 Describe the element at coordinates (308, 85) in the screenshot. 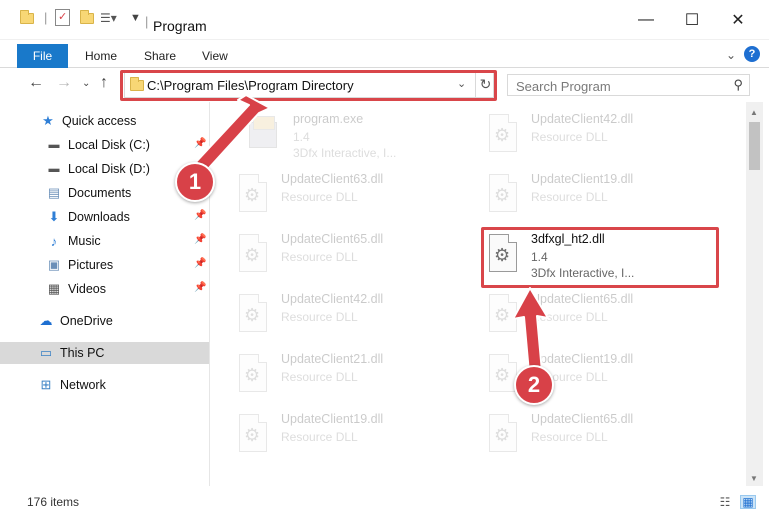

I see `address-bar-highlight` at that location.